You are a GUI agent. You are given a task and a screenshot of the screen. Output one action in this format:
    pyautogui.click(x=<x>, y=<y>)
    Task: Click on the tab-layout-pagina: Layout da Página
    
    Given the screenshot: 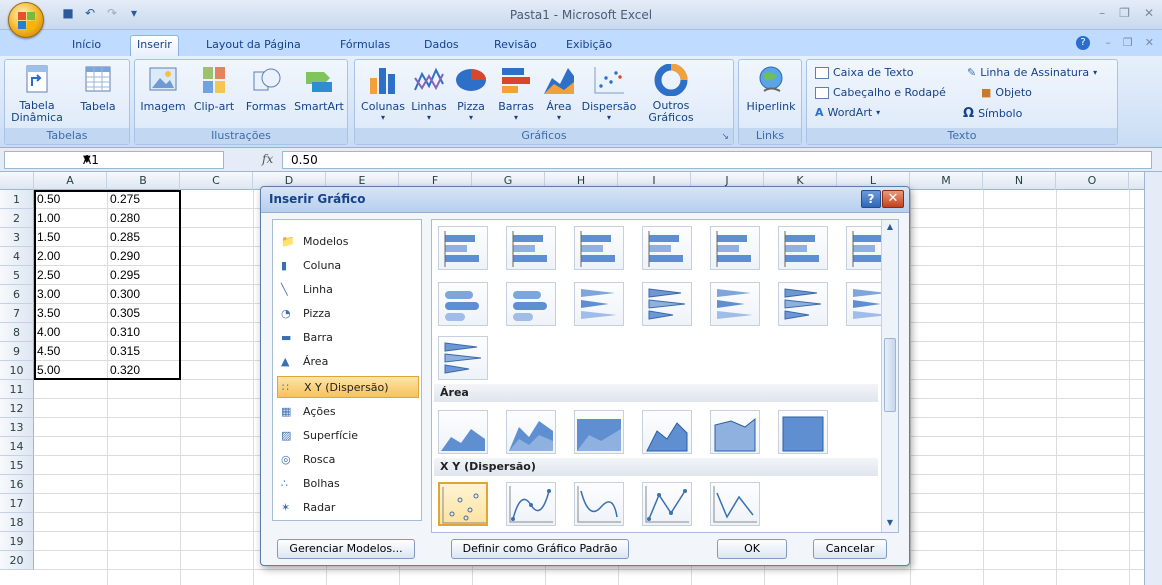 What is the action you would take?
    pyautogui.click(x=253, y=46)
    